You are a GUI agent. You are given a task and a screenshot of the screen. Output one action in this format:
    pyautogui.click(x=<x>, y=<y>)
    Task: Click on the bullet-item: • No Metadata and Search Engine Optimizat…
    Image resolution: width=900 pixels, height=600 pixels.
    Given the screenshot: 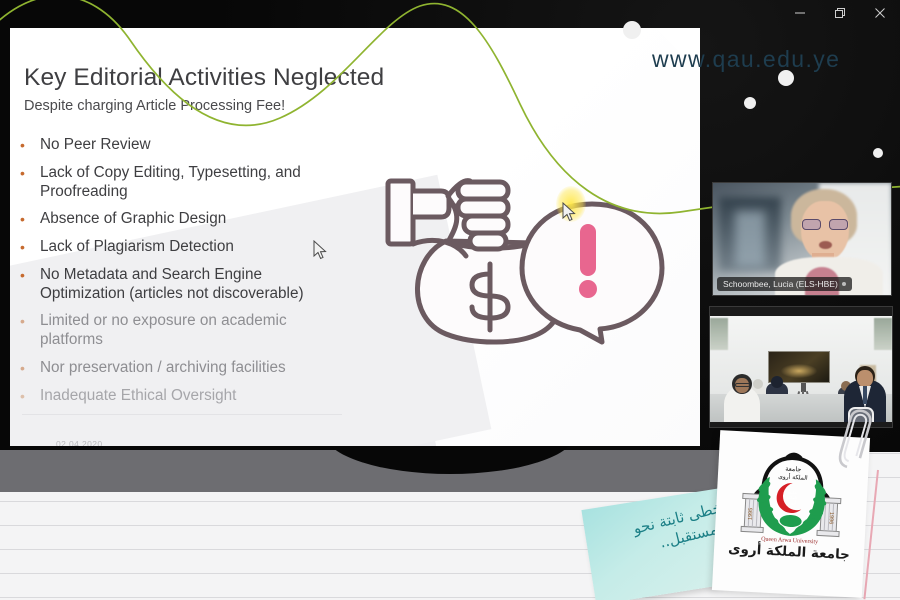 What is the action you would take?
    pyautogui.click(x=185, y=284)
    